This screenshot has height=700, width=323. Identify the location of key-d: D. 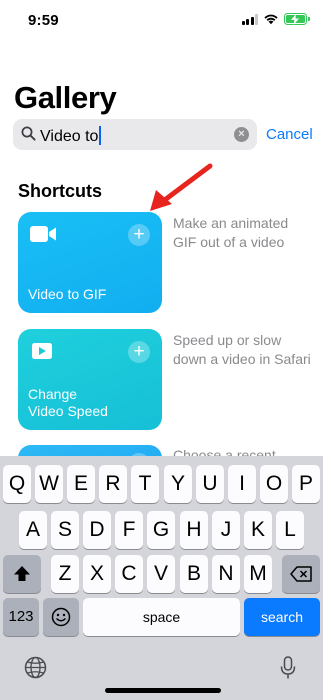
(97, 530).